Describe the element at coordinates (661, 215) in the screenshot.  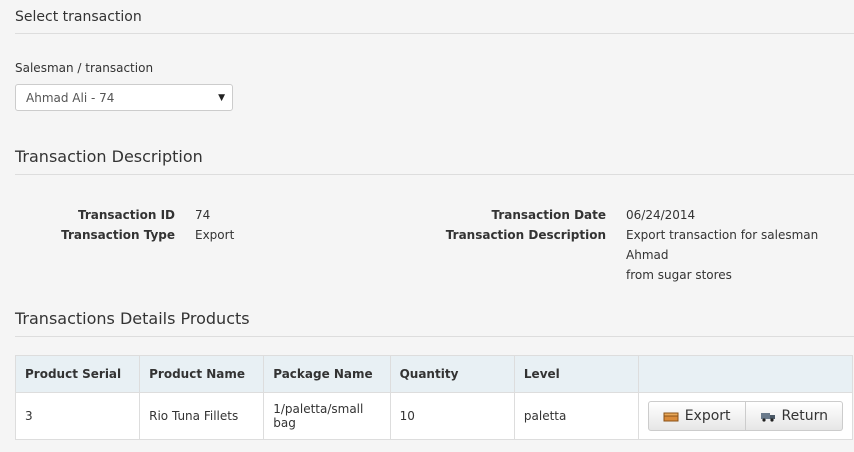
I see `transaction-date-value: 06/24/2014` at that location.